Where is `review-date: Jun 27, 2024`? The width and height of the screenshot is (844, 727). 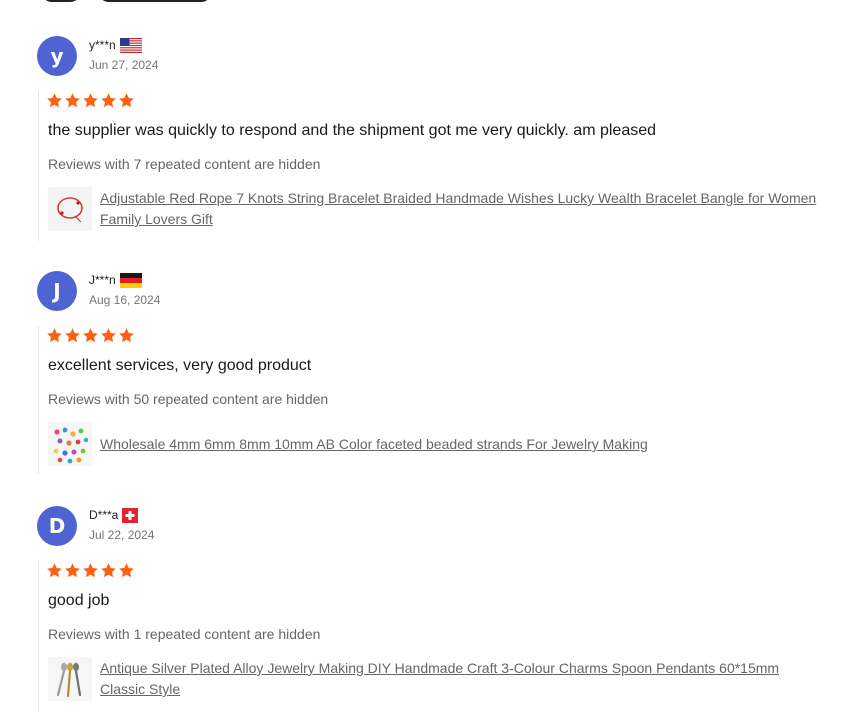 review-date: Jun 27, 2024 is located at coordinates (124, 65).